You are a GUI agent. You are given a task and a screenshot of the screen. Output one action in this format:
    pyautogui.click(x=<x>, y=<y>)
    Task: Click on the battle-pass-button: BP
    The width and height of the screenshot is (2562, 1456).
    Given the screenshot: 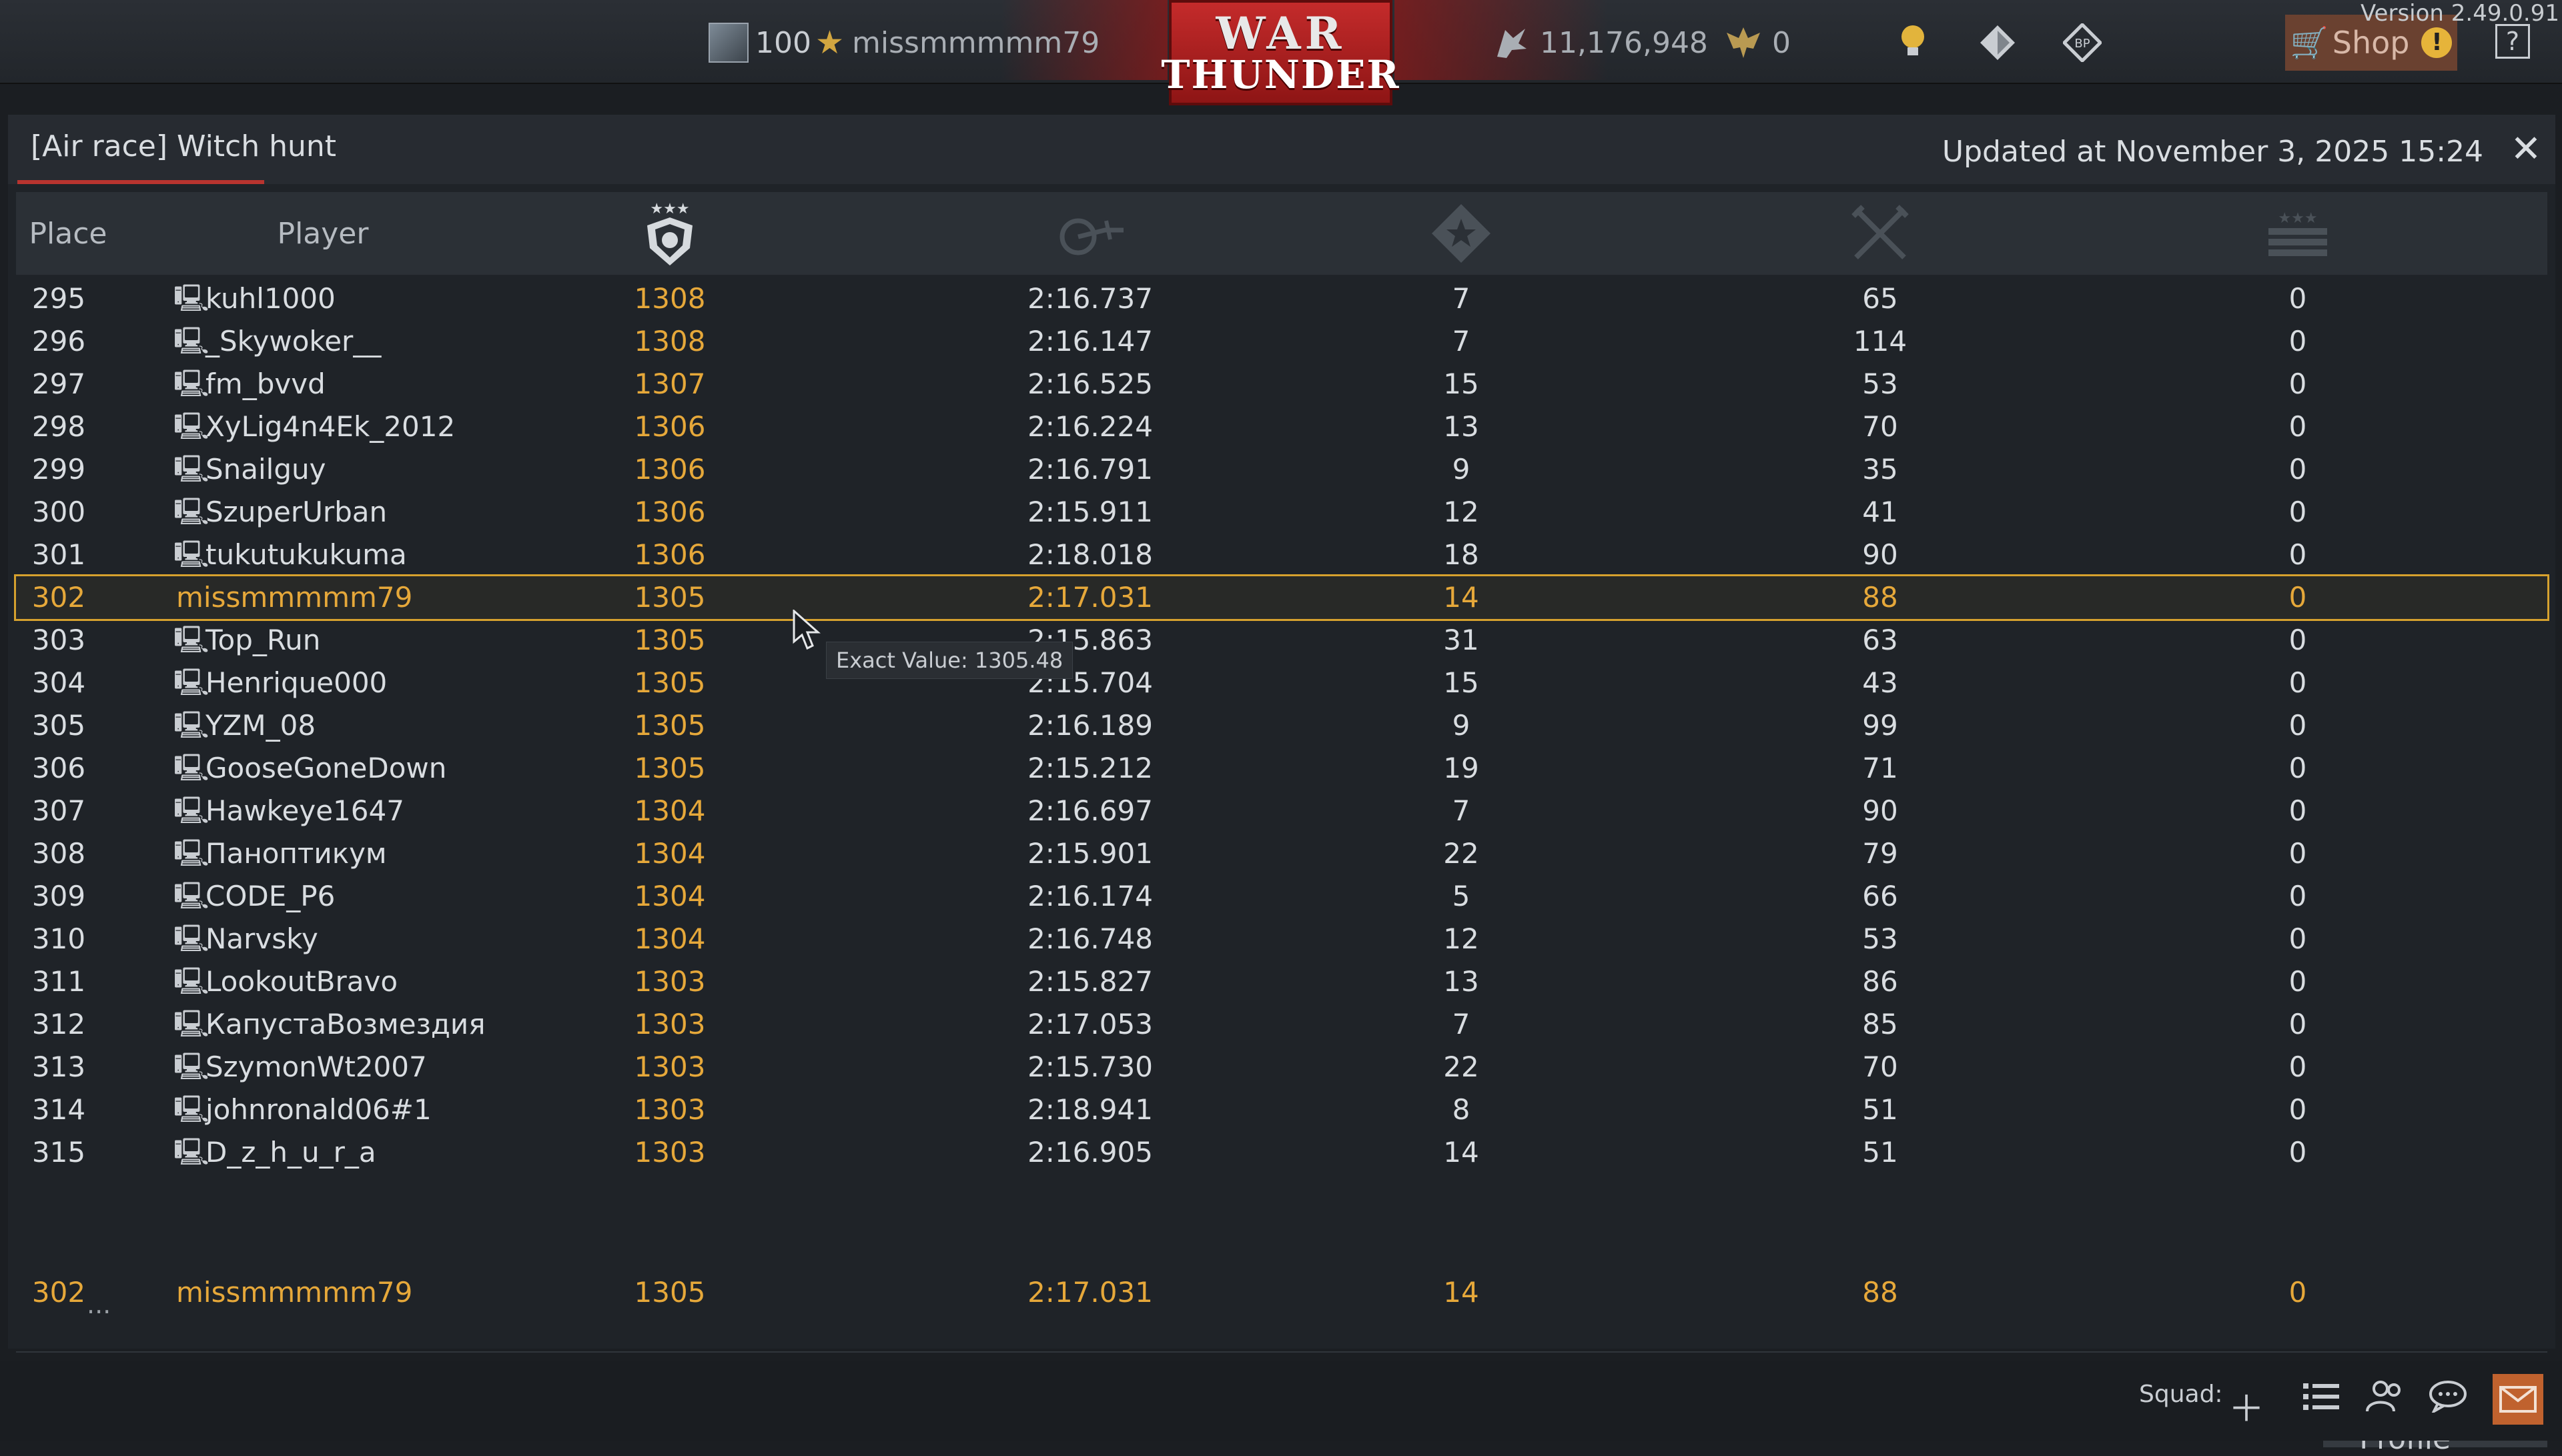 What is the action you would take?
    pyautogui.click(x=2083, y=43)
    